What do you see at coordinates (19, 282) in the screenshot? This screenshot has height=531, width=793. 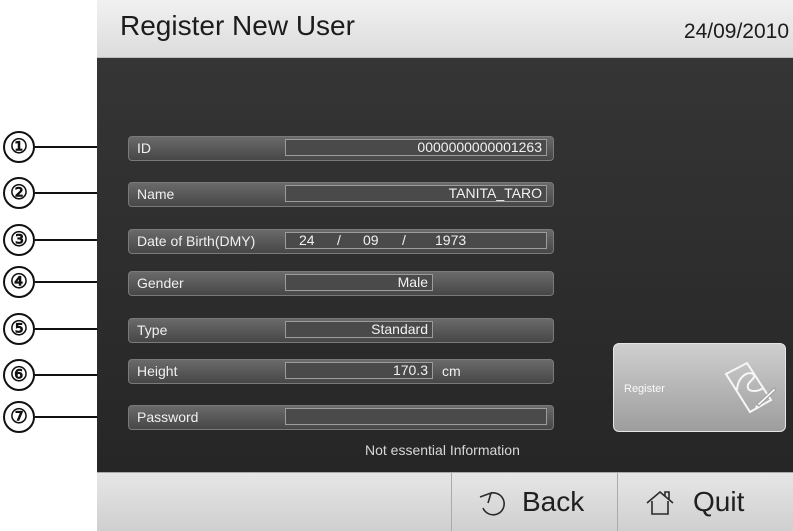 I see `callout-number: ④` at bounding box center [19, 282].